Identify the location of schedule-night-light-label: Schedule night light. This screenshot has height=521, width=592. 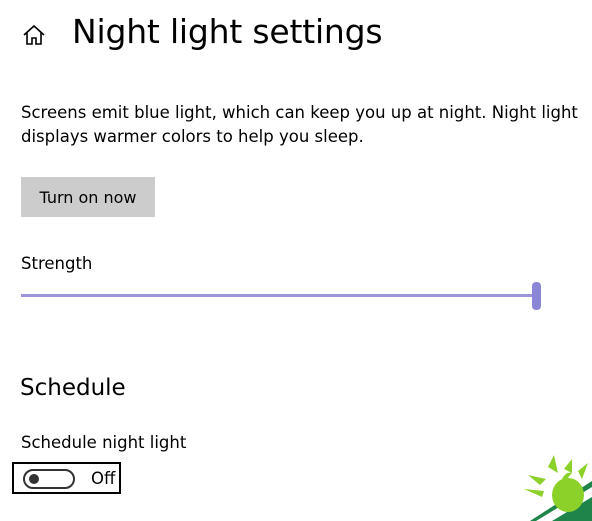
(104, 442).